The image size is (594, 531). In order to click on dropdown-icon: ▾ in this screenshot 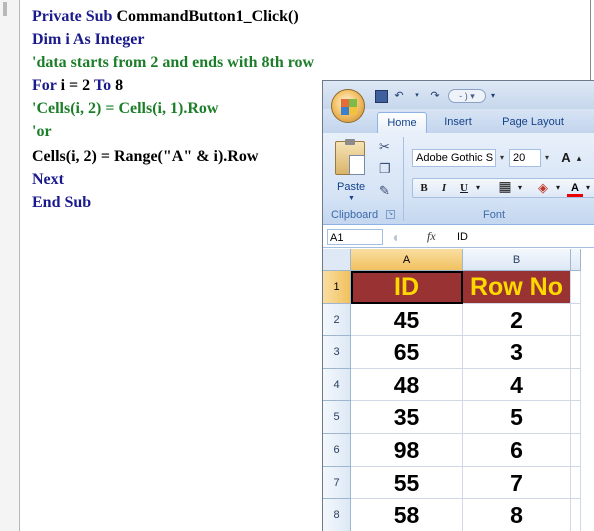, I will do `click(417, 96)`.